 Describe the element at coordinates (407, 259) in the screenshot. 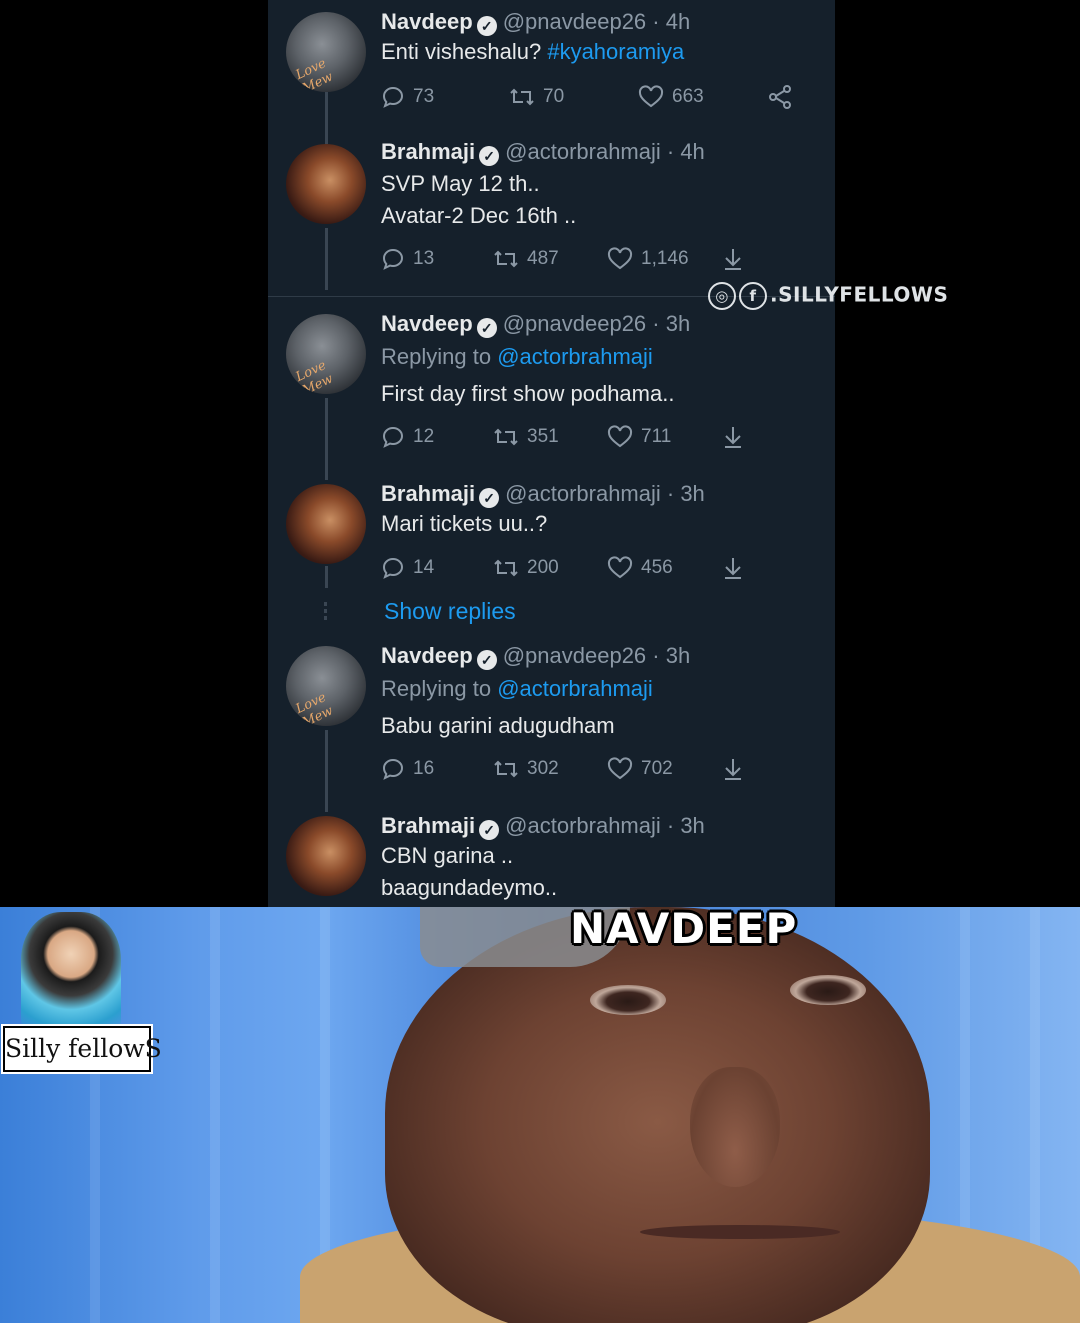

I see `reply-button: 13` at that location.